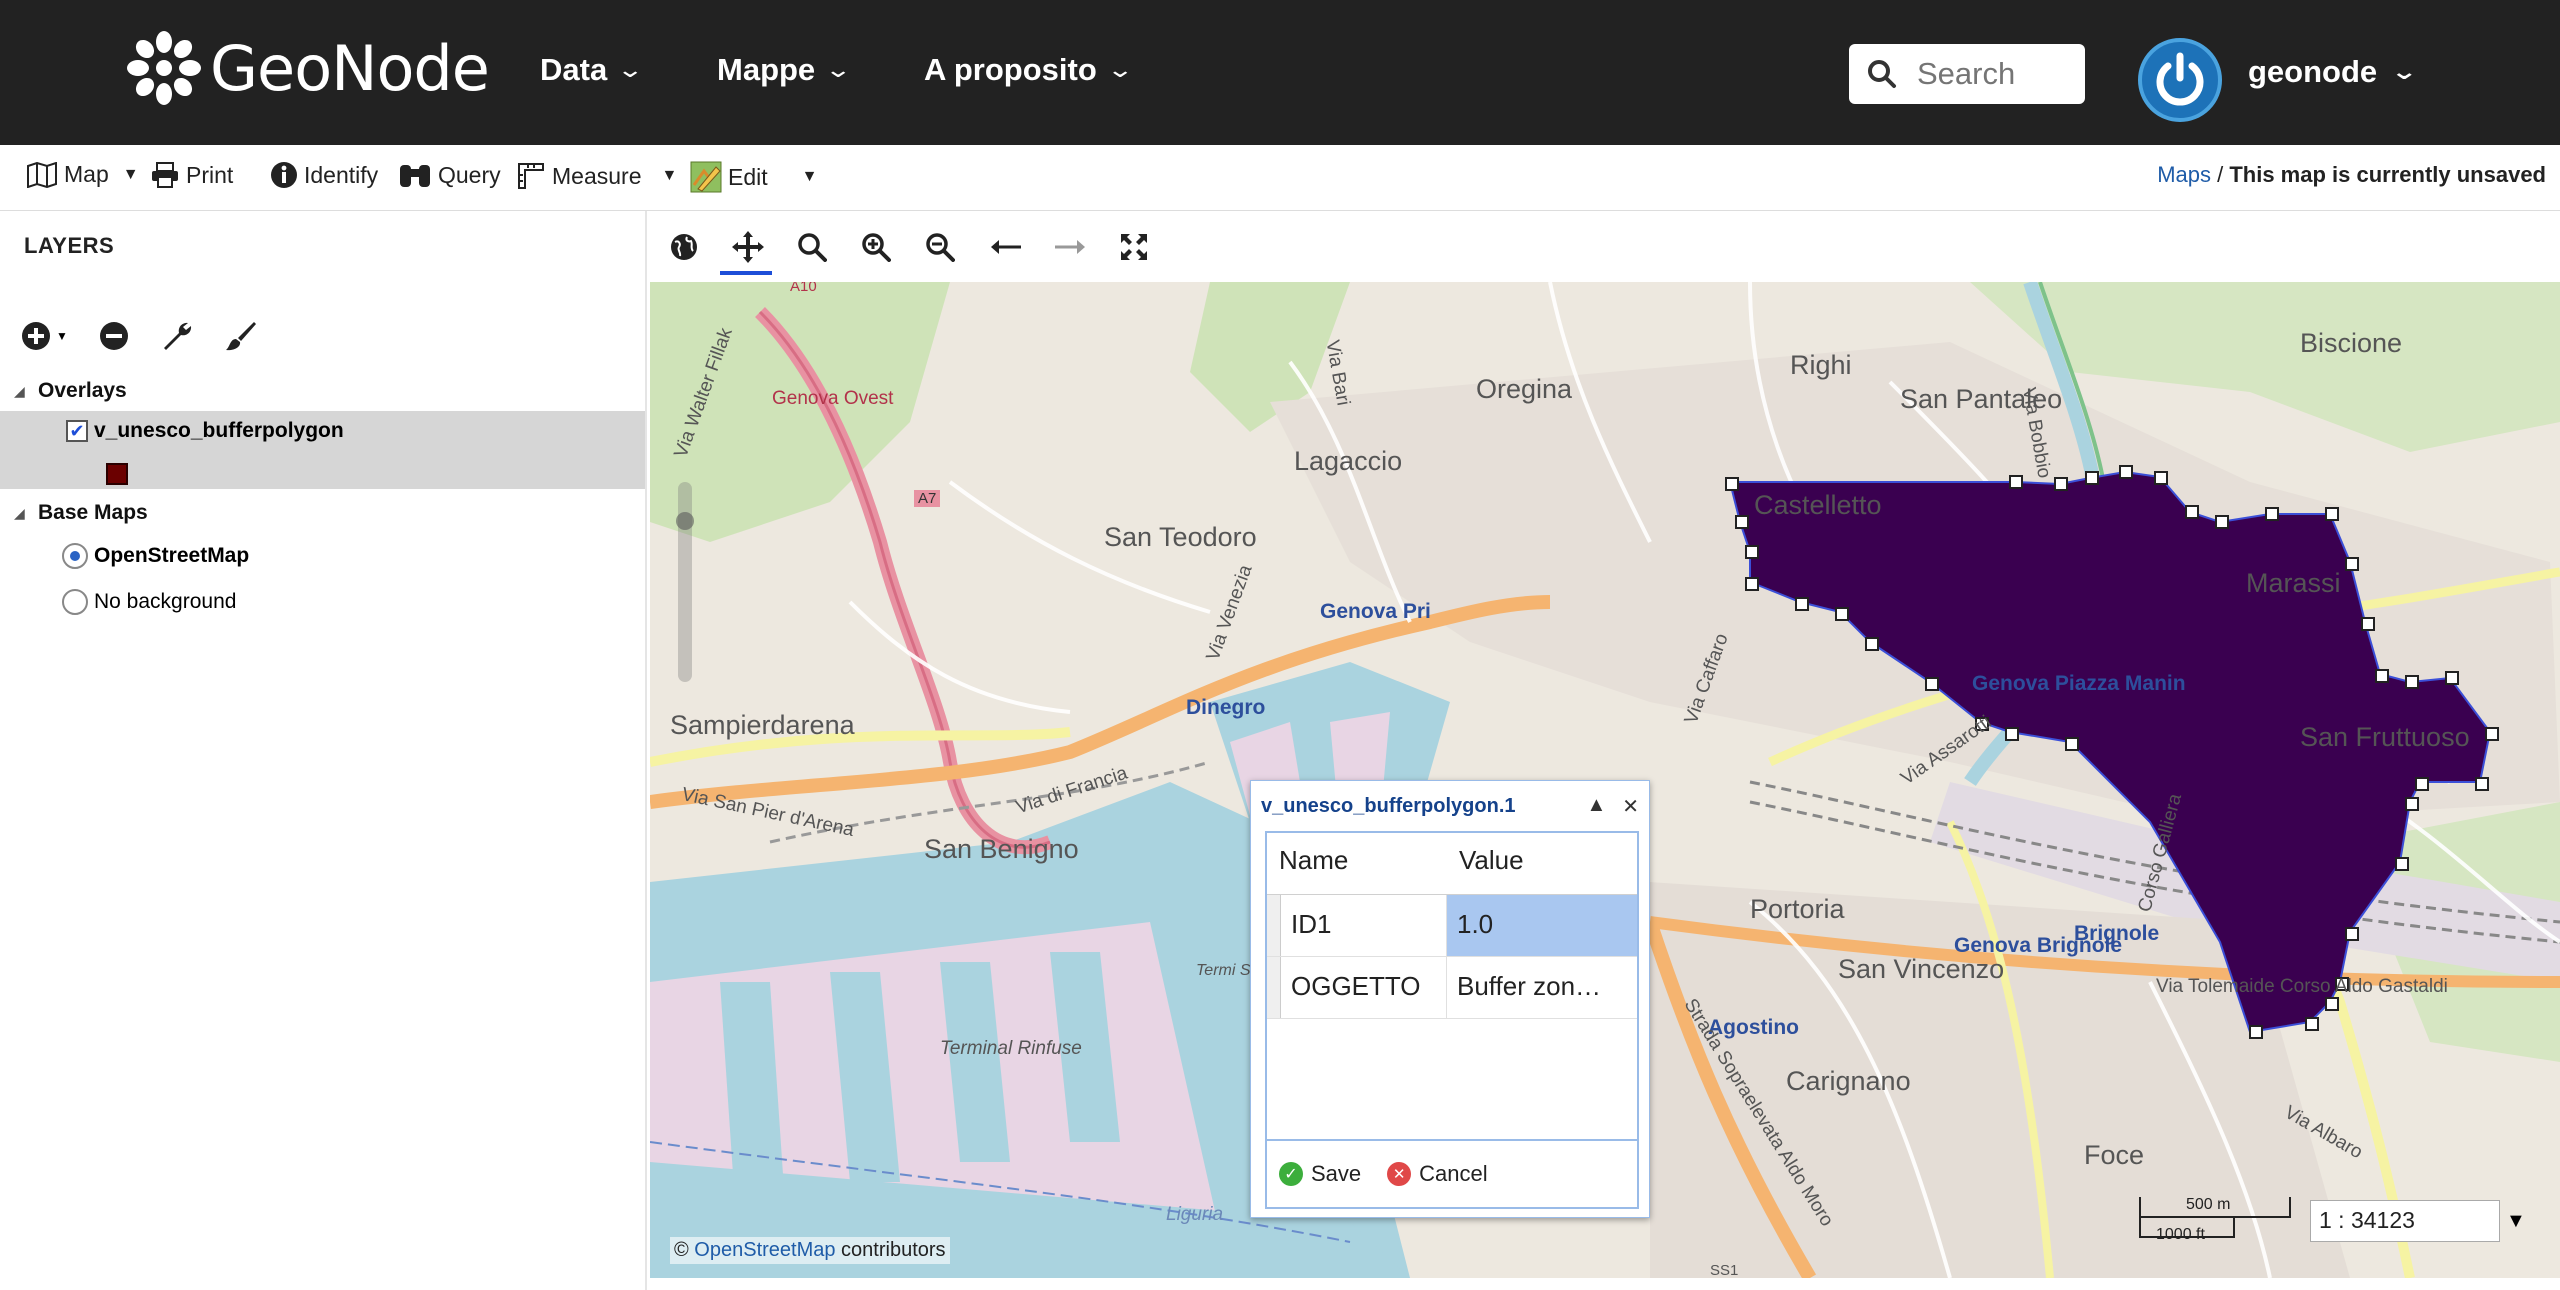 This screenshot has height=1290, width=2560. What do you see at coordinates (748, 247) in the screenshot?
I see `pan-button` at bounding box center [748, 247].